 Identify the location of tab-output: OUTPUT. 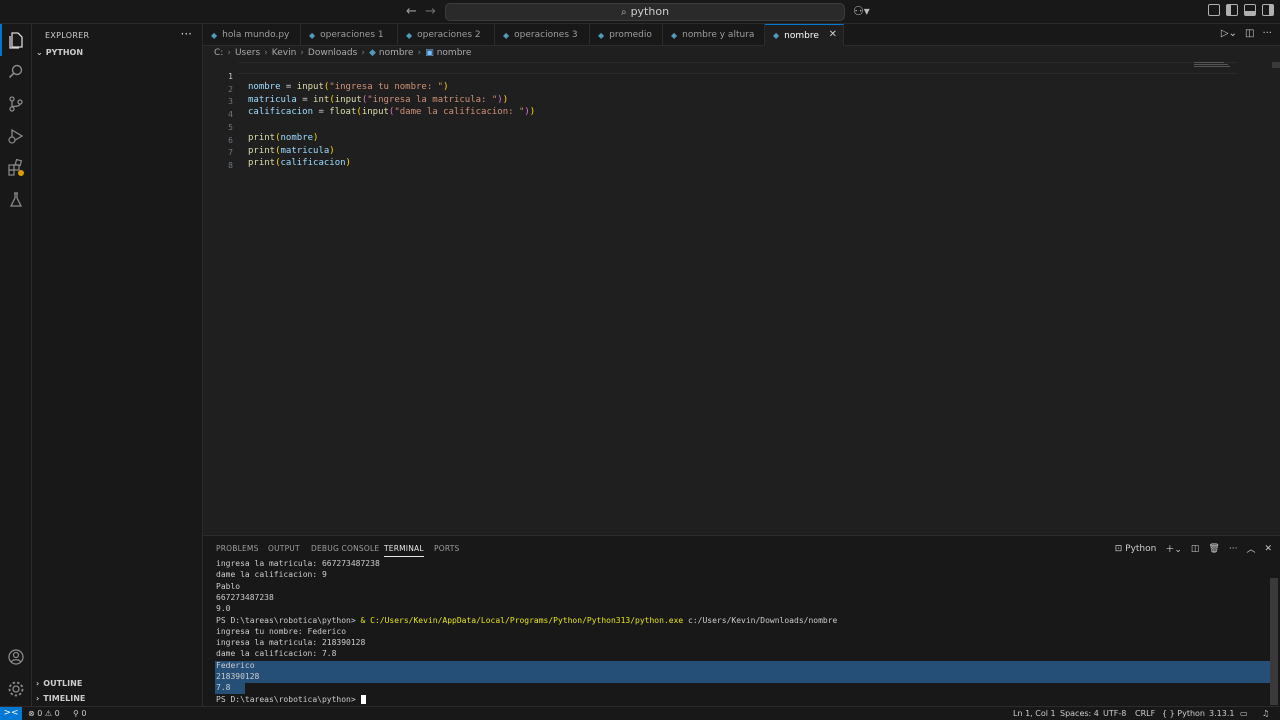
(284, 548).